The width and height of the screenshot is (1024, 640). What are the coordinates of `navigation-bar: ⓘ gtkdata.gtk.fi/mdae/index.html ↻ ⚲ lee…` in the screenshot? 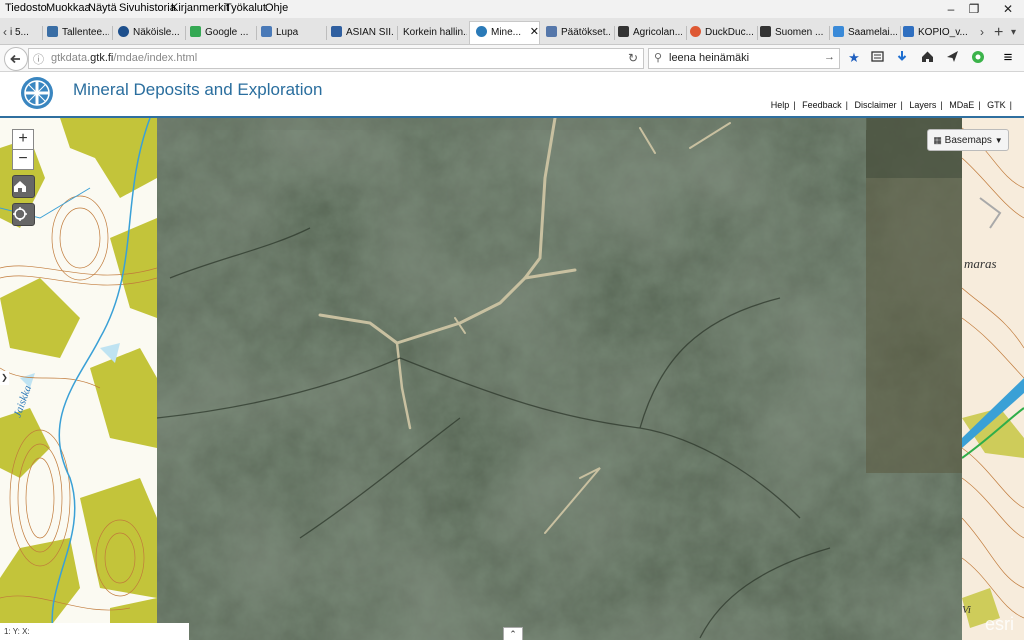 It's located at (512, 58).